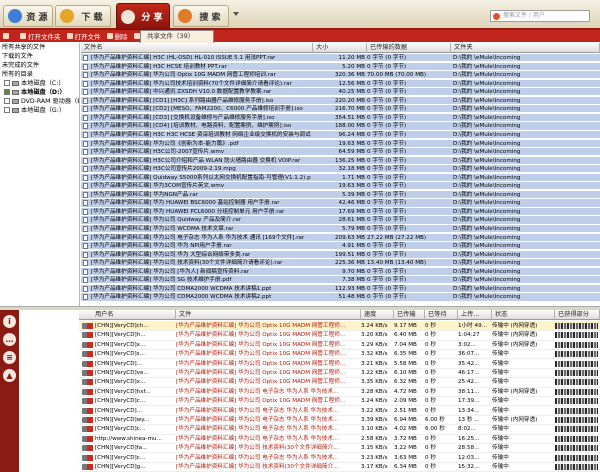  What do you see at coordinates (525, 48) in the screenshot?
I see `col-folder: 文件夹` at bounding box center [525, 48].